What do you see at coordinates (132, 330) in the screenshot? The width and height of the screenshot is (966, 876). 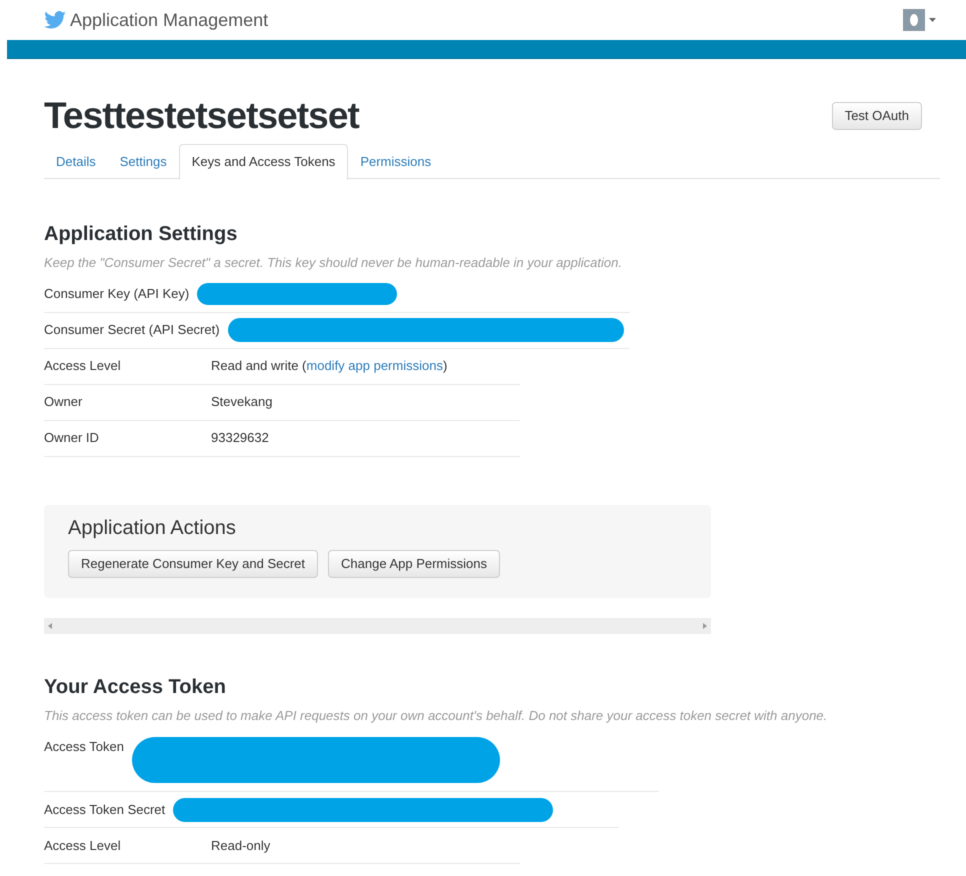 I see `row-label: Consumer Secret (API Secret)` at bounding box center [132, 330].